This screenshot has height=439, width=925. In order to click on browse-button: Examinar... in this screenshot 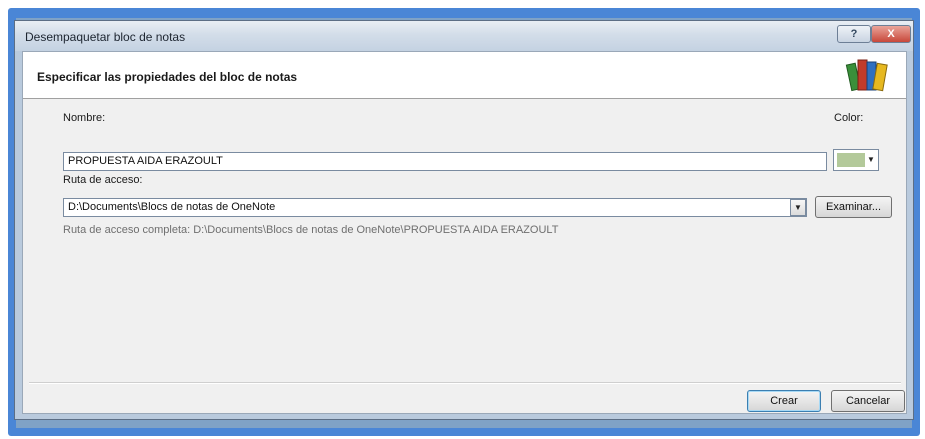, I will do `click(853, 207)`.